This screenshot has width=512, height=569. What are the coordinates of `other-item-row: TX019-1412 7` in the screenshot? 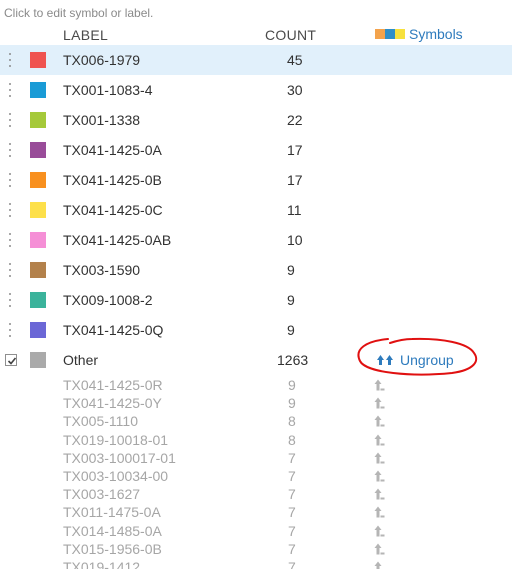 It's located at (256, 563).